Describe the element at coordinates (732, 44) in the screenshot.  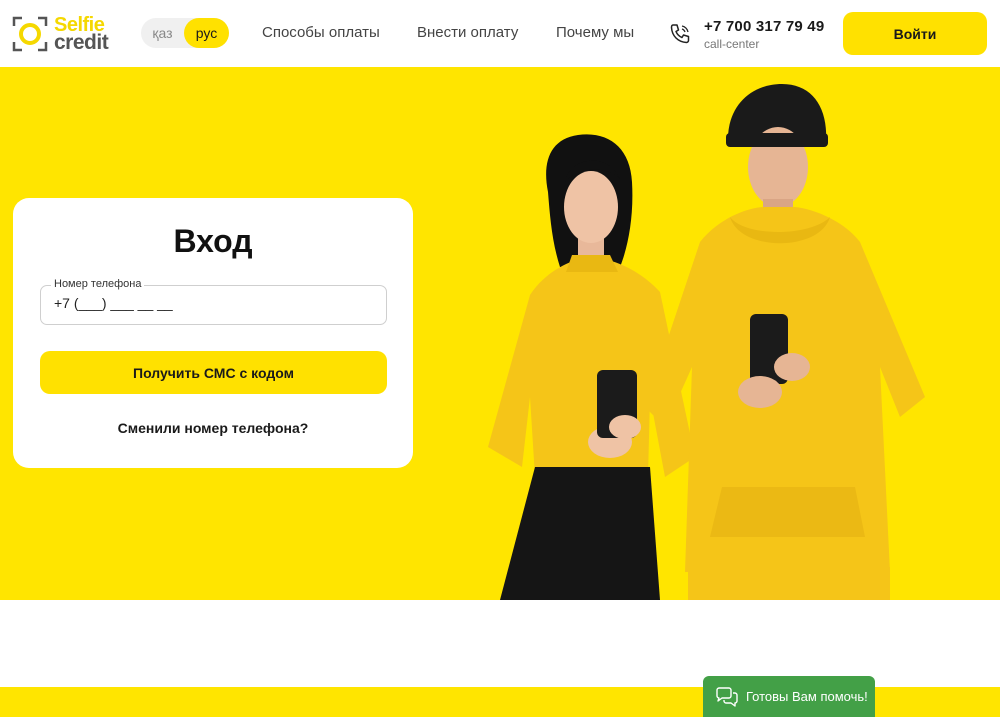
I see `phone-caption: call-center` at that location.